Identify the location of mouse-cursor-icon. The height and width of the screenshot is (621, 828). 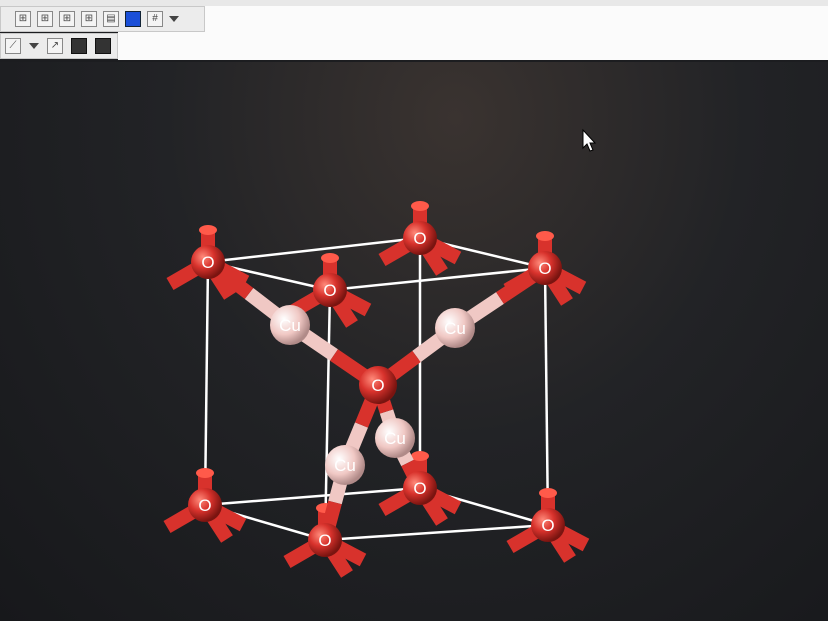
(589, 140).